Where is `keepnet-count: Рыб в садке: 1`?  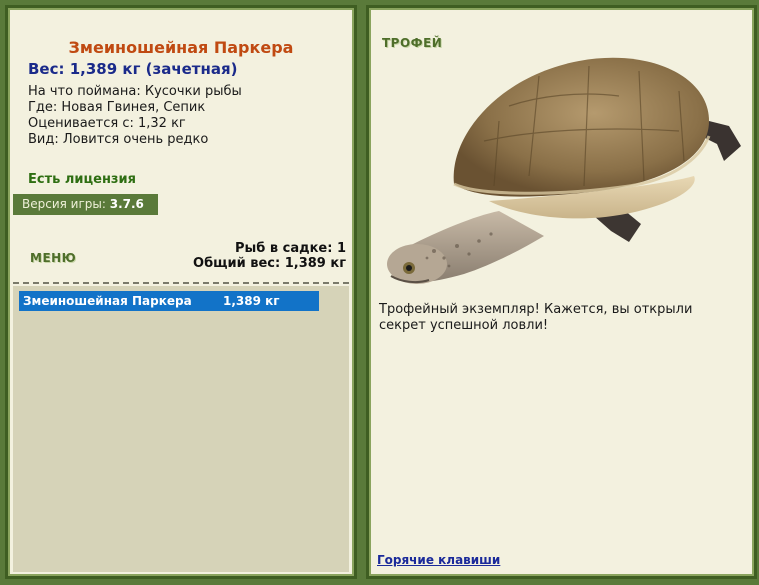 keepnet-count: Рыб в садке: 1 is located at coordinates (290, 248).